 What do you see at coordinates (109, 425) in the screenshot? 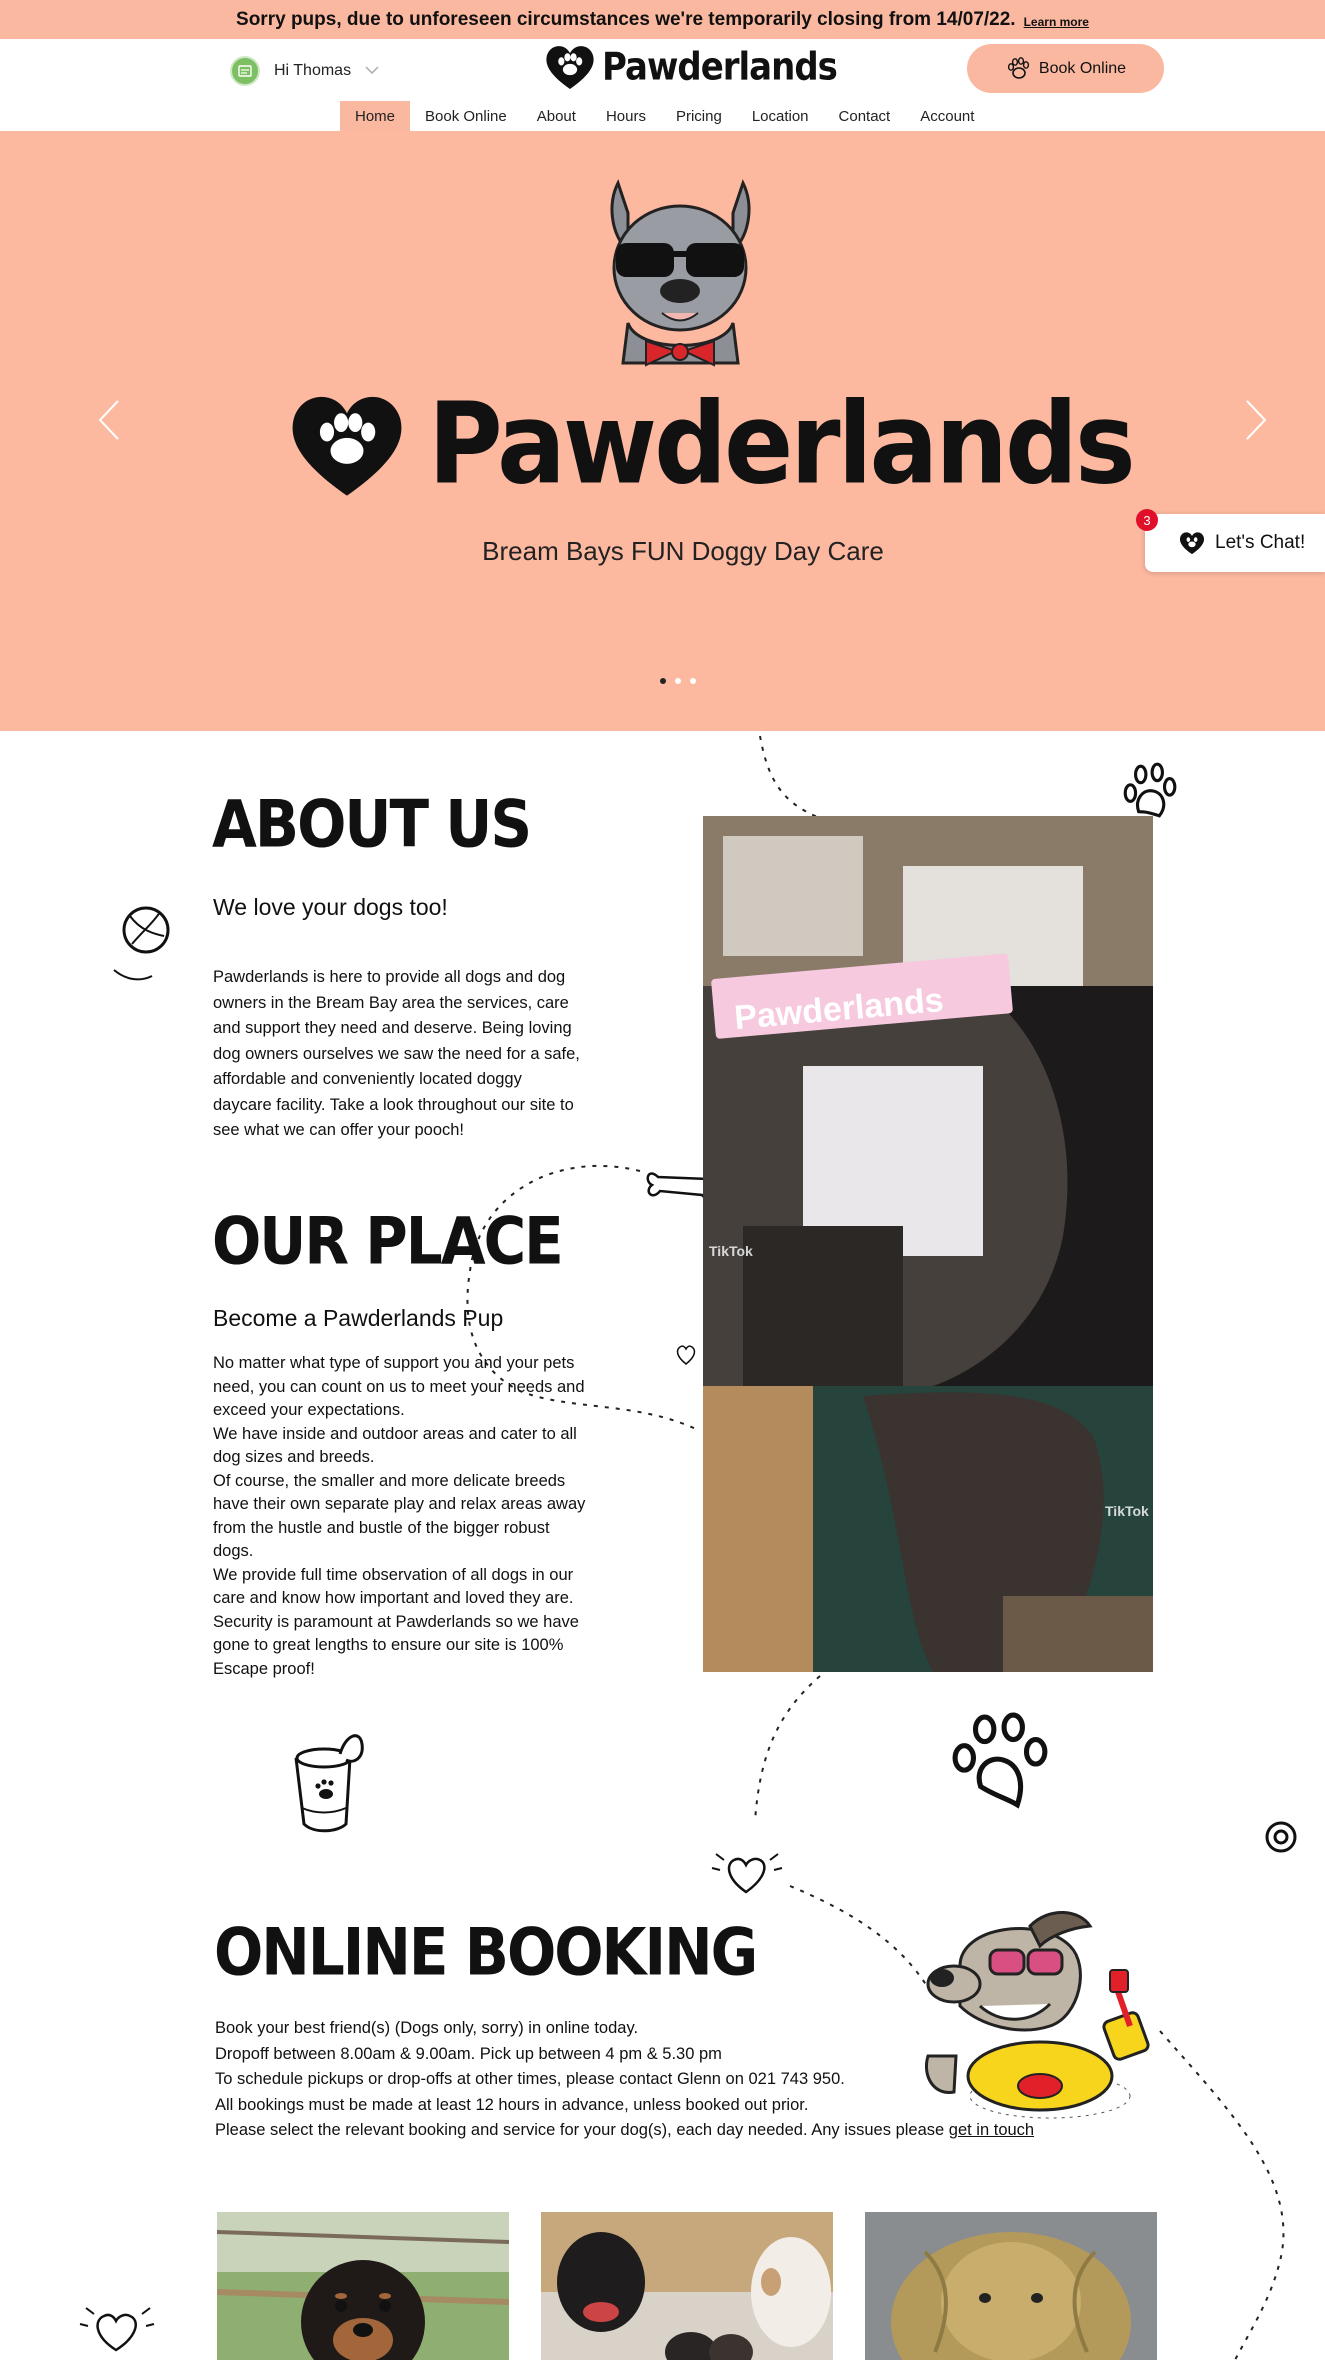
I see `prev-slide-arrow` at bounding box center [109, 425].